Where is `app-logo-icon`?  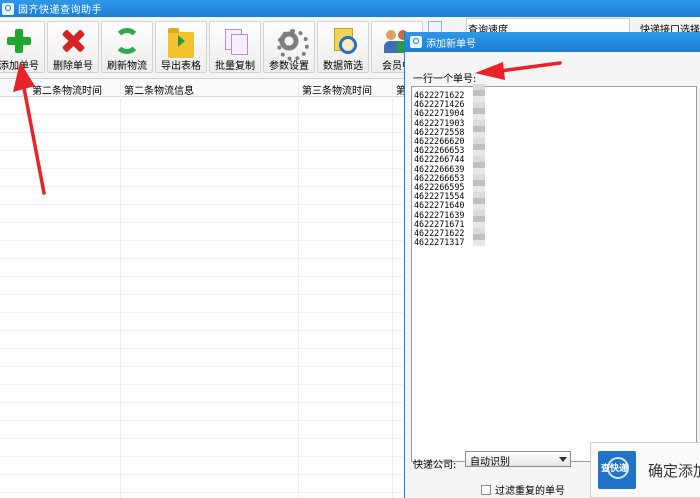 app-logo-icon is located at coordinates (8, 8).